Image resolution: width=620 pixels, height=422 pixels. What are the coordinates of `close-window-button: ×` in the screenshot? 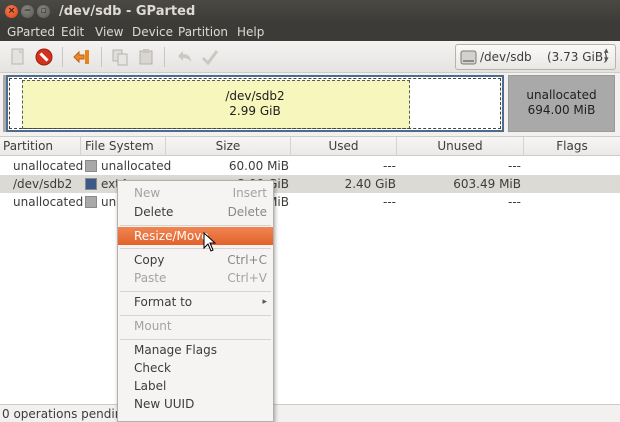 It's located at (11, 11).